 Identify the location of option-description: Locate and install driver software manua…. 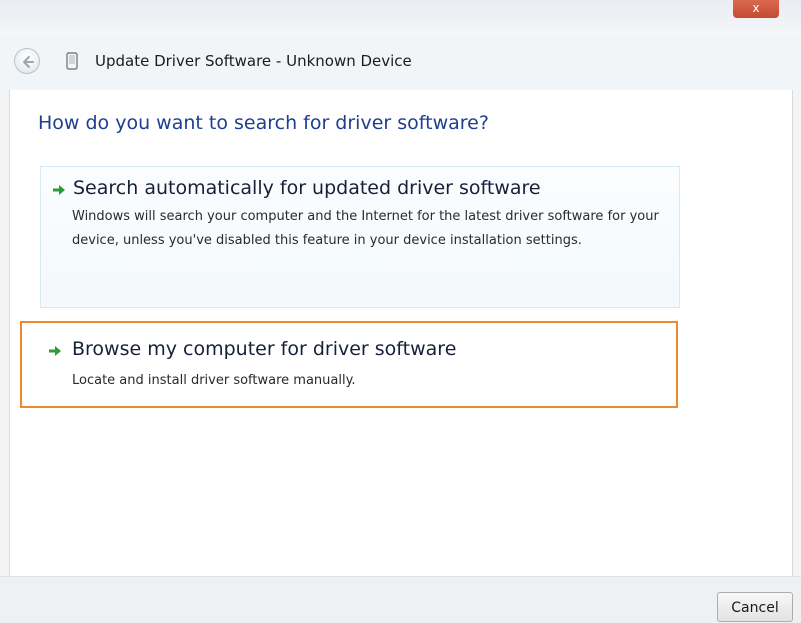
(214, 380).